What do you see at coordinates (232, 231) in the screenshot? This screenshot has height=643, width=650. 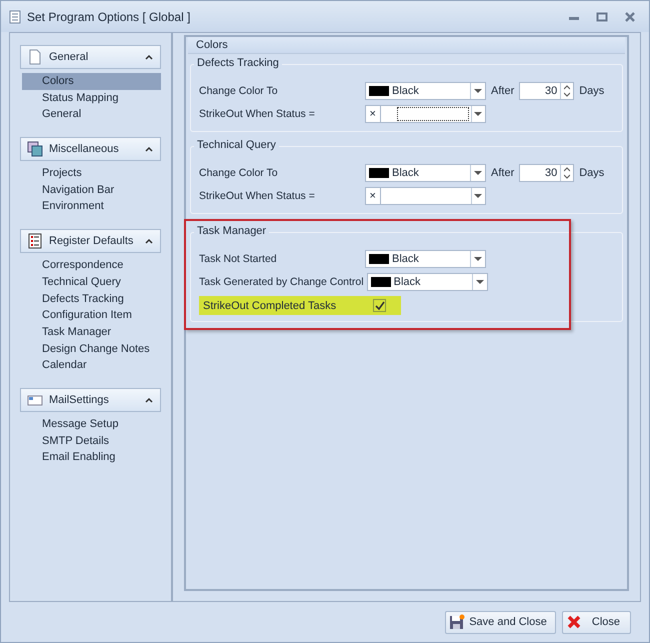 I see `group-title: Task Manager` at bounding box center [232, 231].